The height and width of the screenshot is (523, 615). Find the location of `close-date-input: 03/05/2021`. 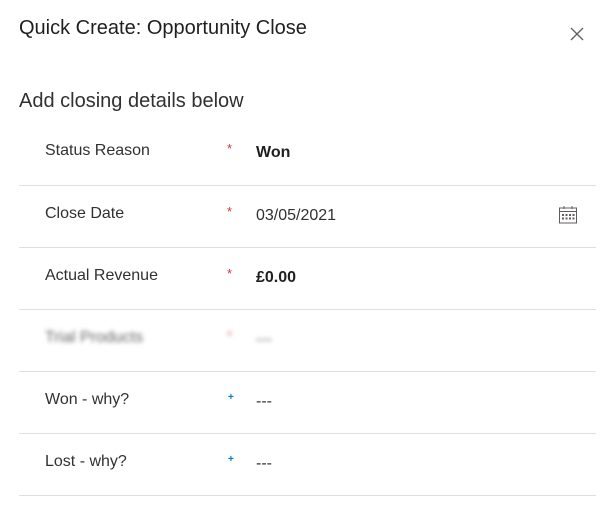

close-date-input: 03/05/2021 is located at coordinates (296, 216).